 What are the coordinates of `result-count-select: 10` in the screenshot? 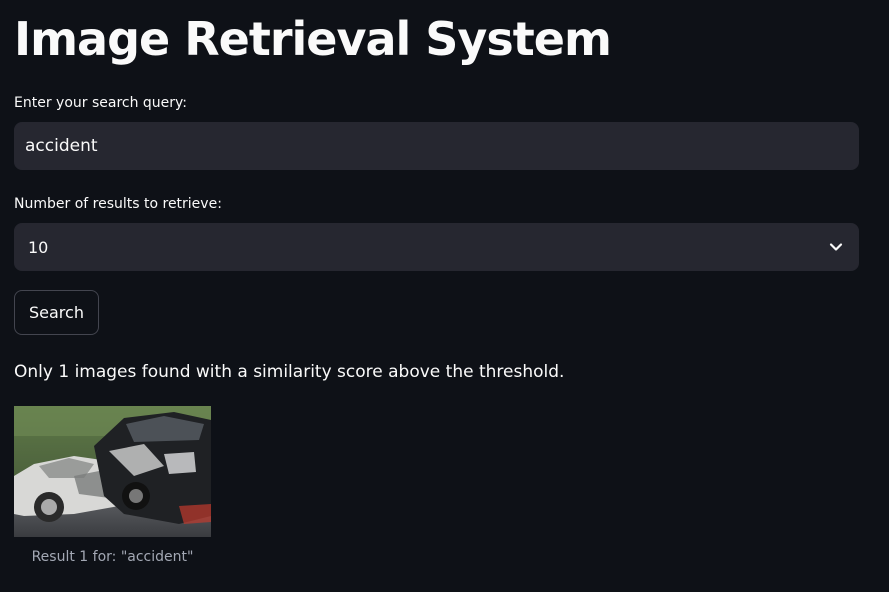 It's located at (436, 247).